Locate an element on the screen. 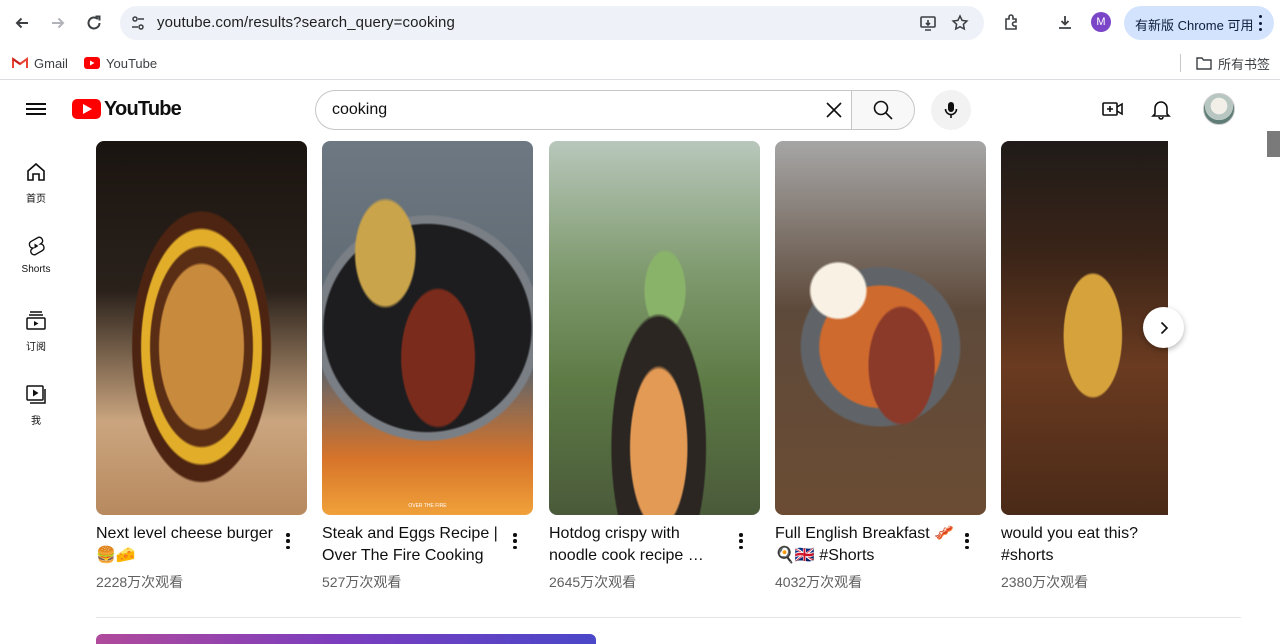 The width and height of the screenshot is (1280, 644). reload-icon is located at coordinates (94, 22).